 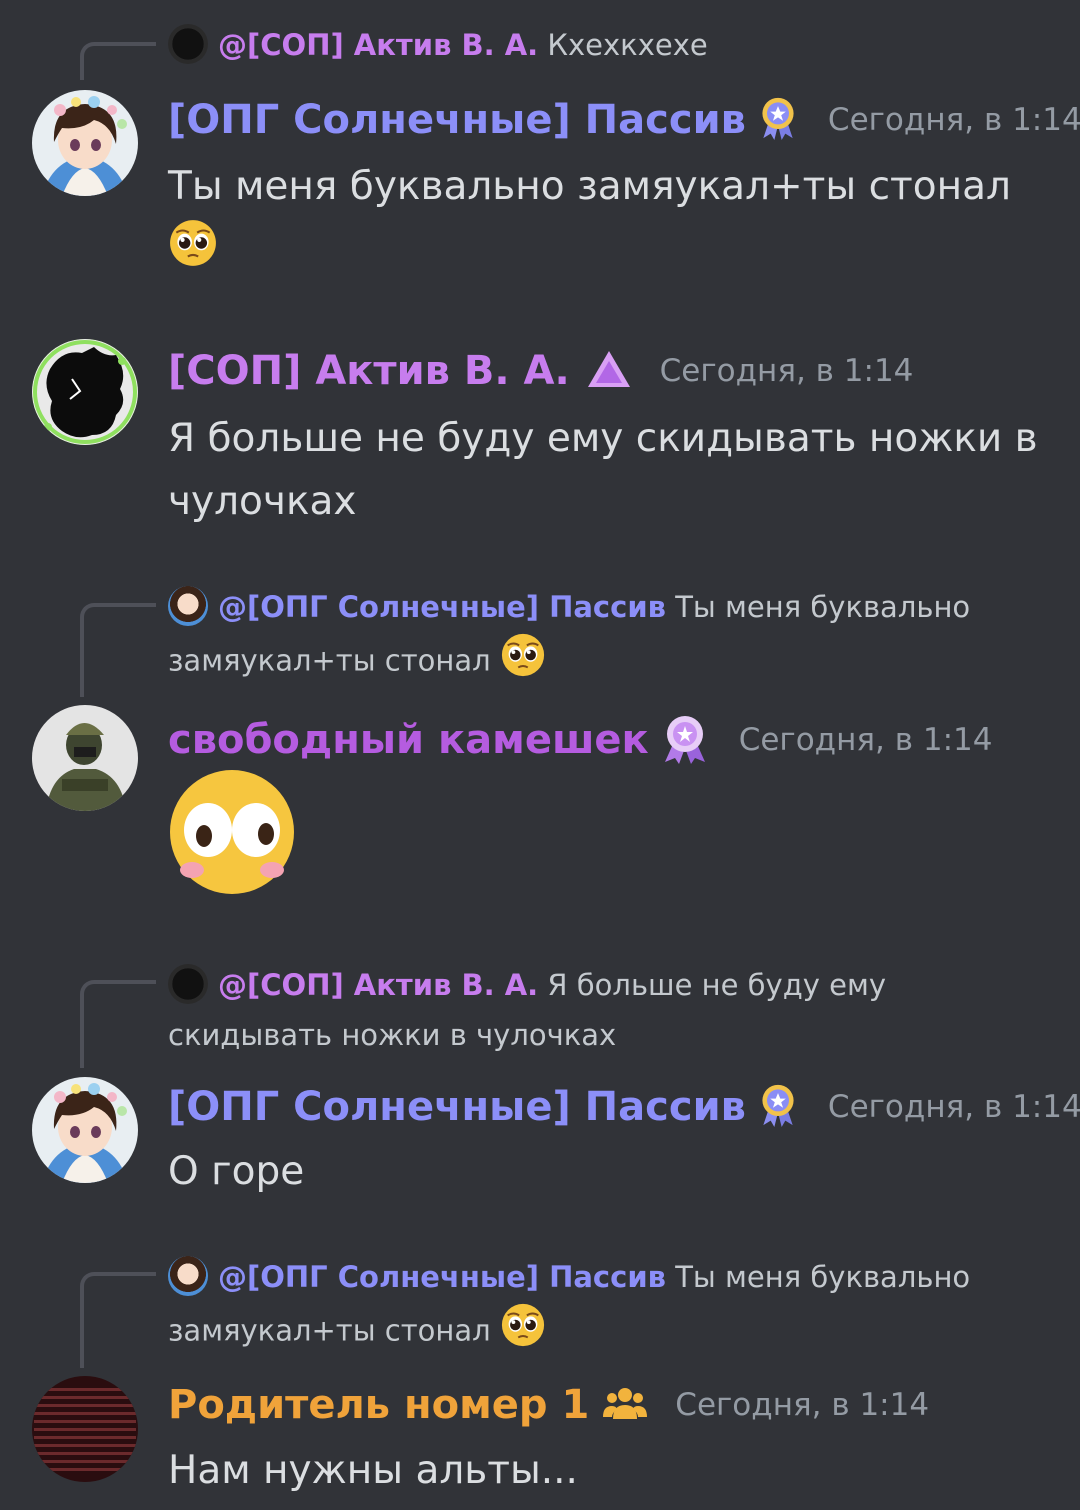 I want to click on text-pattern-avatar, so click(x=85, y=1429).